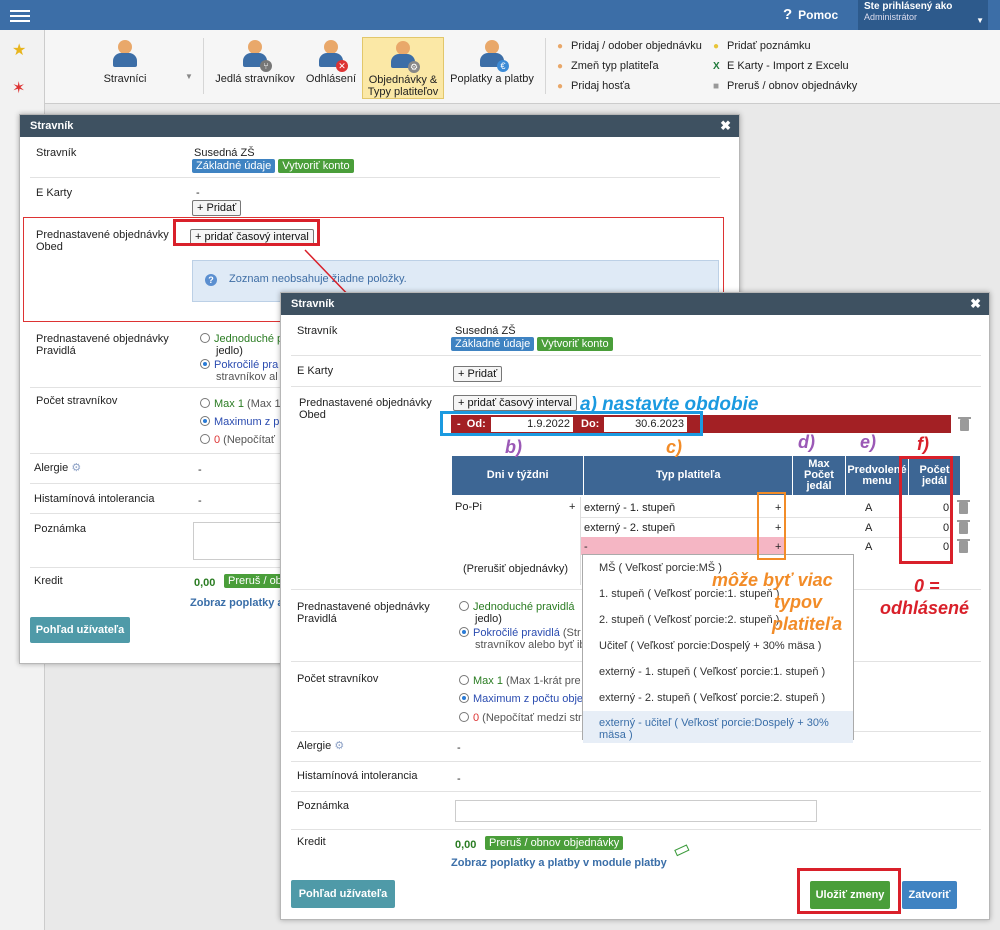  Describe the element at coordinates (807, 624) in the screenshot. I see `annotation-more3: platiteľa` at that location.